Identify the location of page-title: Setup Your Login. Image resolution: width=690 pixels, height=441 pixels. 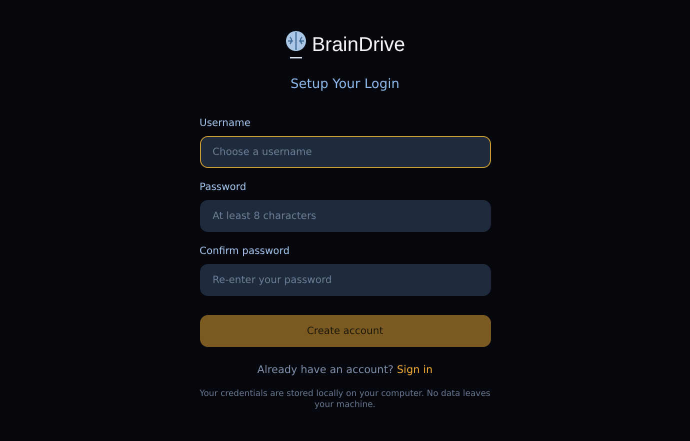
(345, 85).